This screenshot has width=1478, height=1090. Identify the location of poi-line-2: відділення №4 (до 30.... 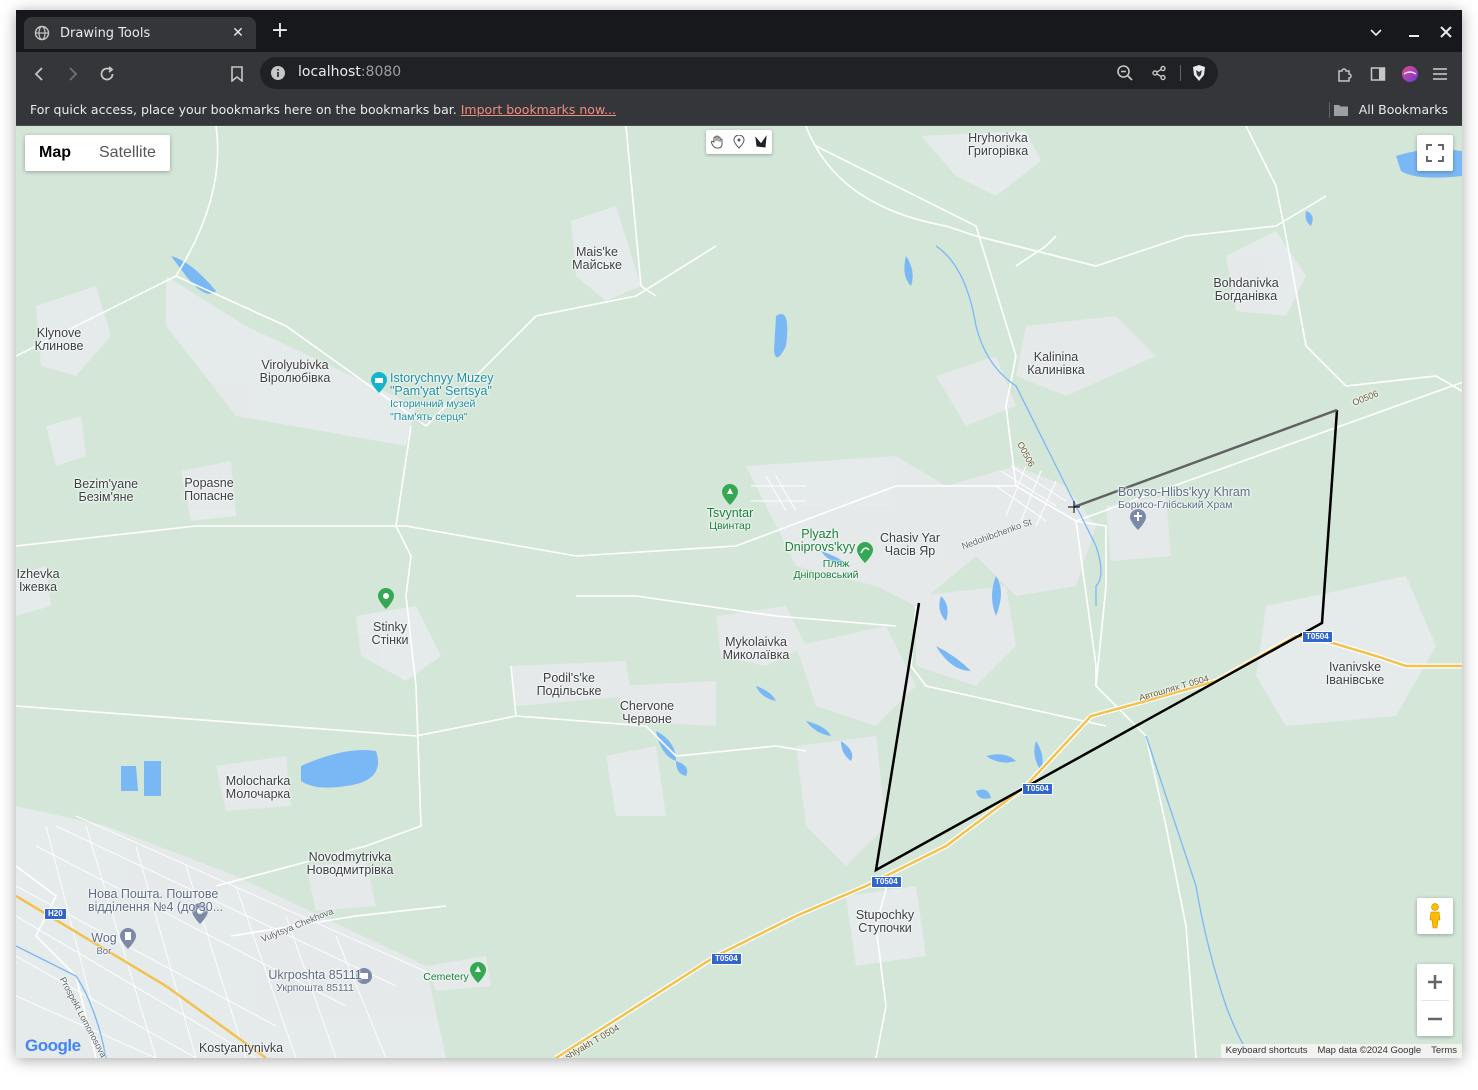
(156, 907).